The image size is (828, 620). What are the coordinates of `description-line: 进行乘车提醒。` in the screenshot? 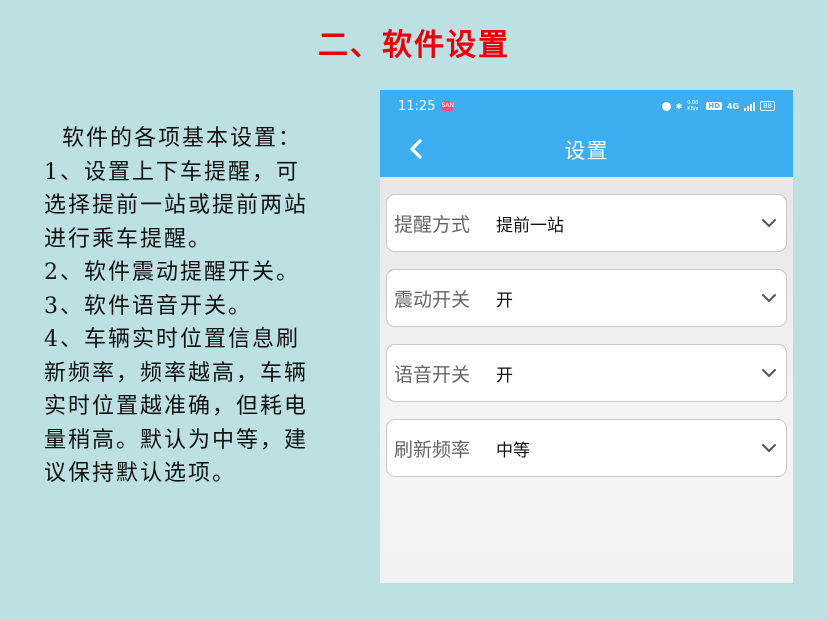 It's located at (128, 239).